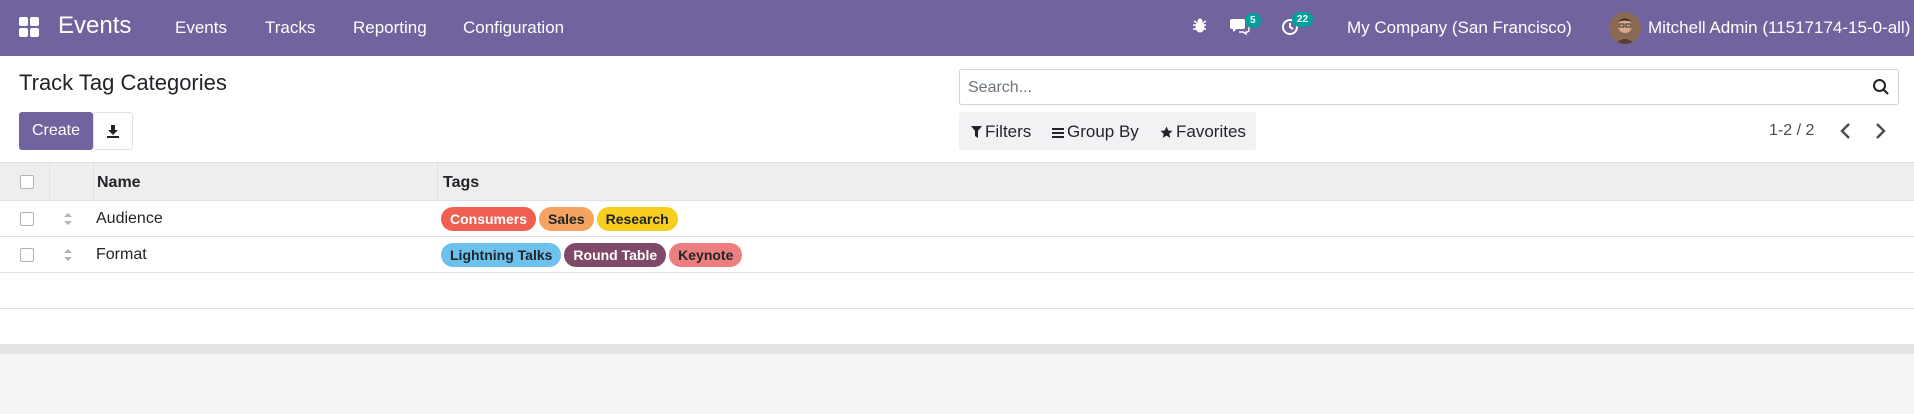  Describe the element at coordinates (1779, 28) in the screenshot. I see `user-menu: Mitchell Admin (11517174-15-0-all)` at that location.